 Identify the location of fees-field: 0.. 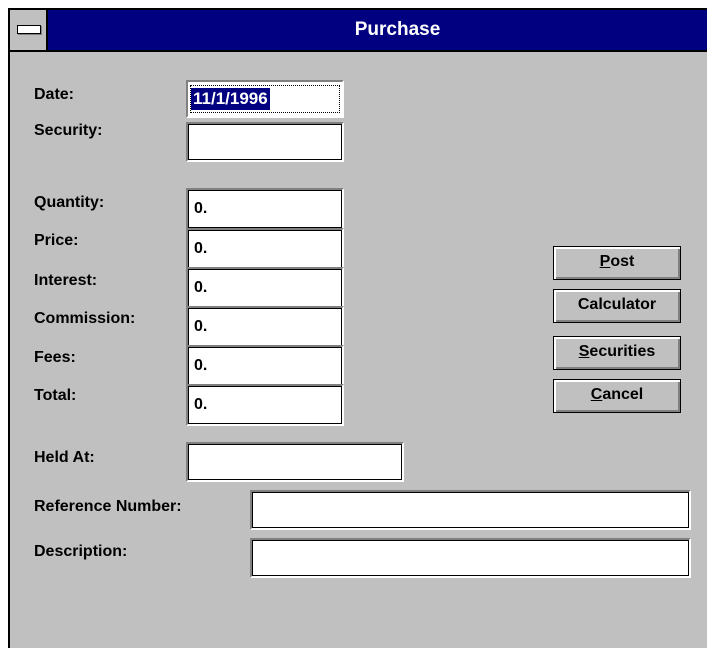
(265, 366).